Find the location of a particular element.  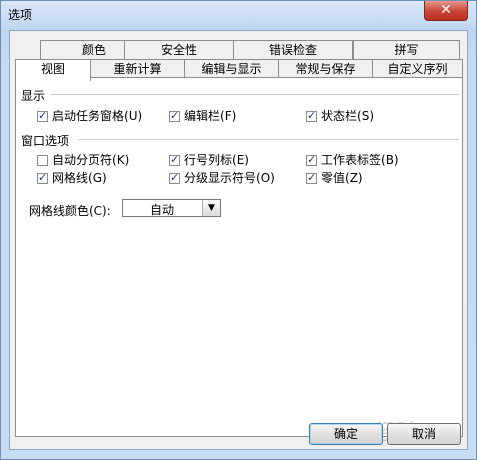

gridline-color-select: 自动 ▼ is located at coordinates (171, 208).